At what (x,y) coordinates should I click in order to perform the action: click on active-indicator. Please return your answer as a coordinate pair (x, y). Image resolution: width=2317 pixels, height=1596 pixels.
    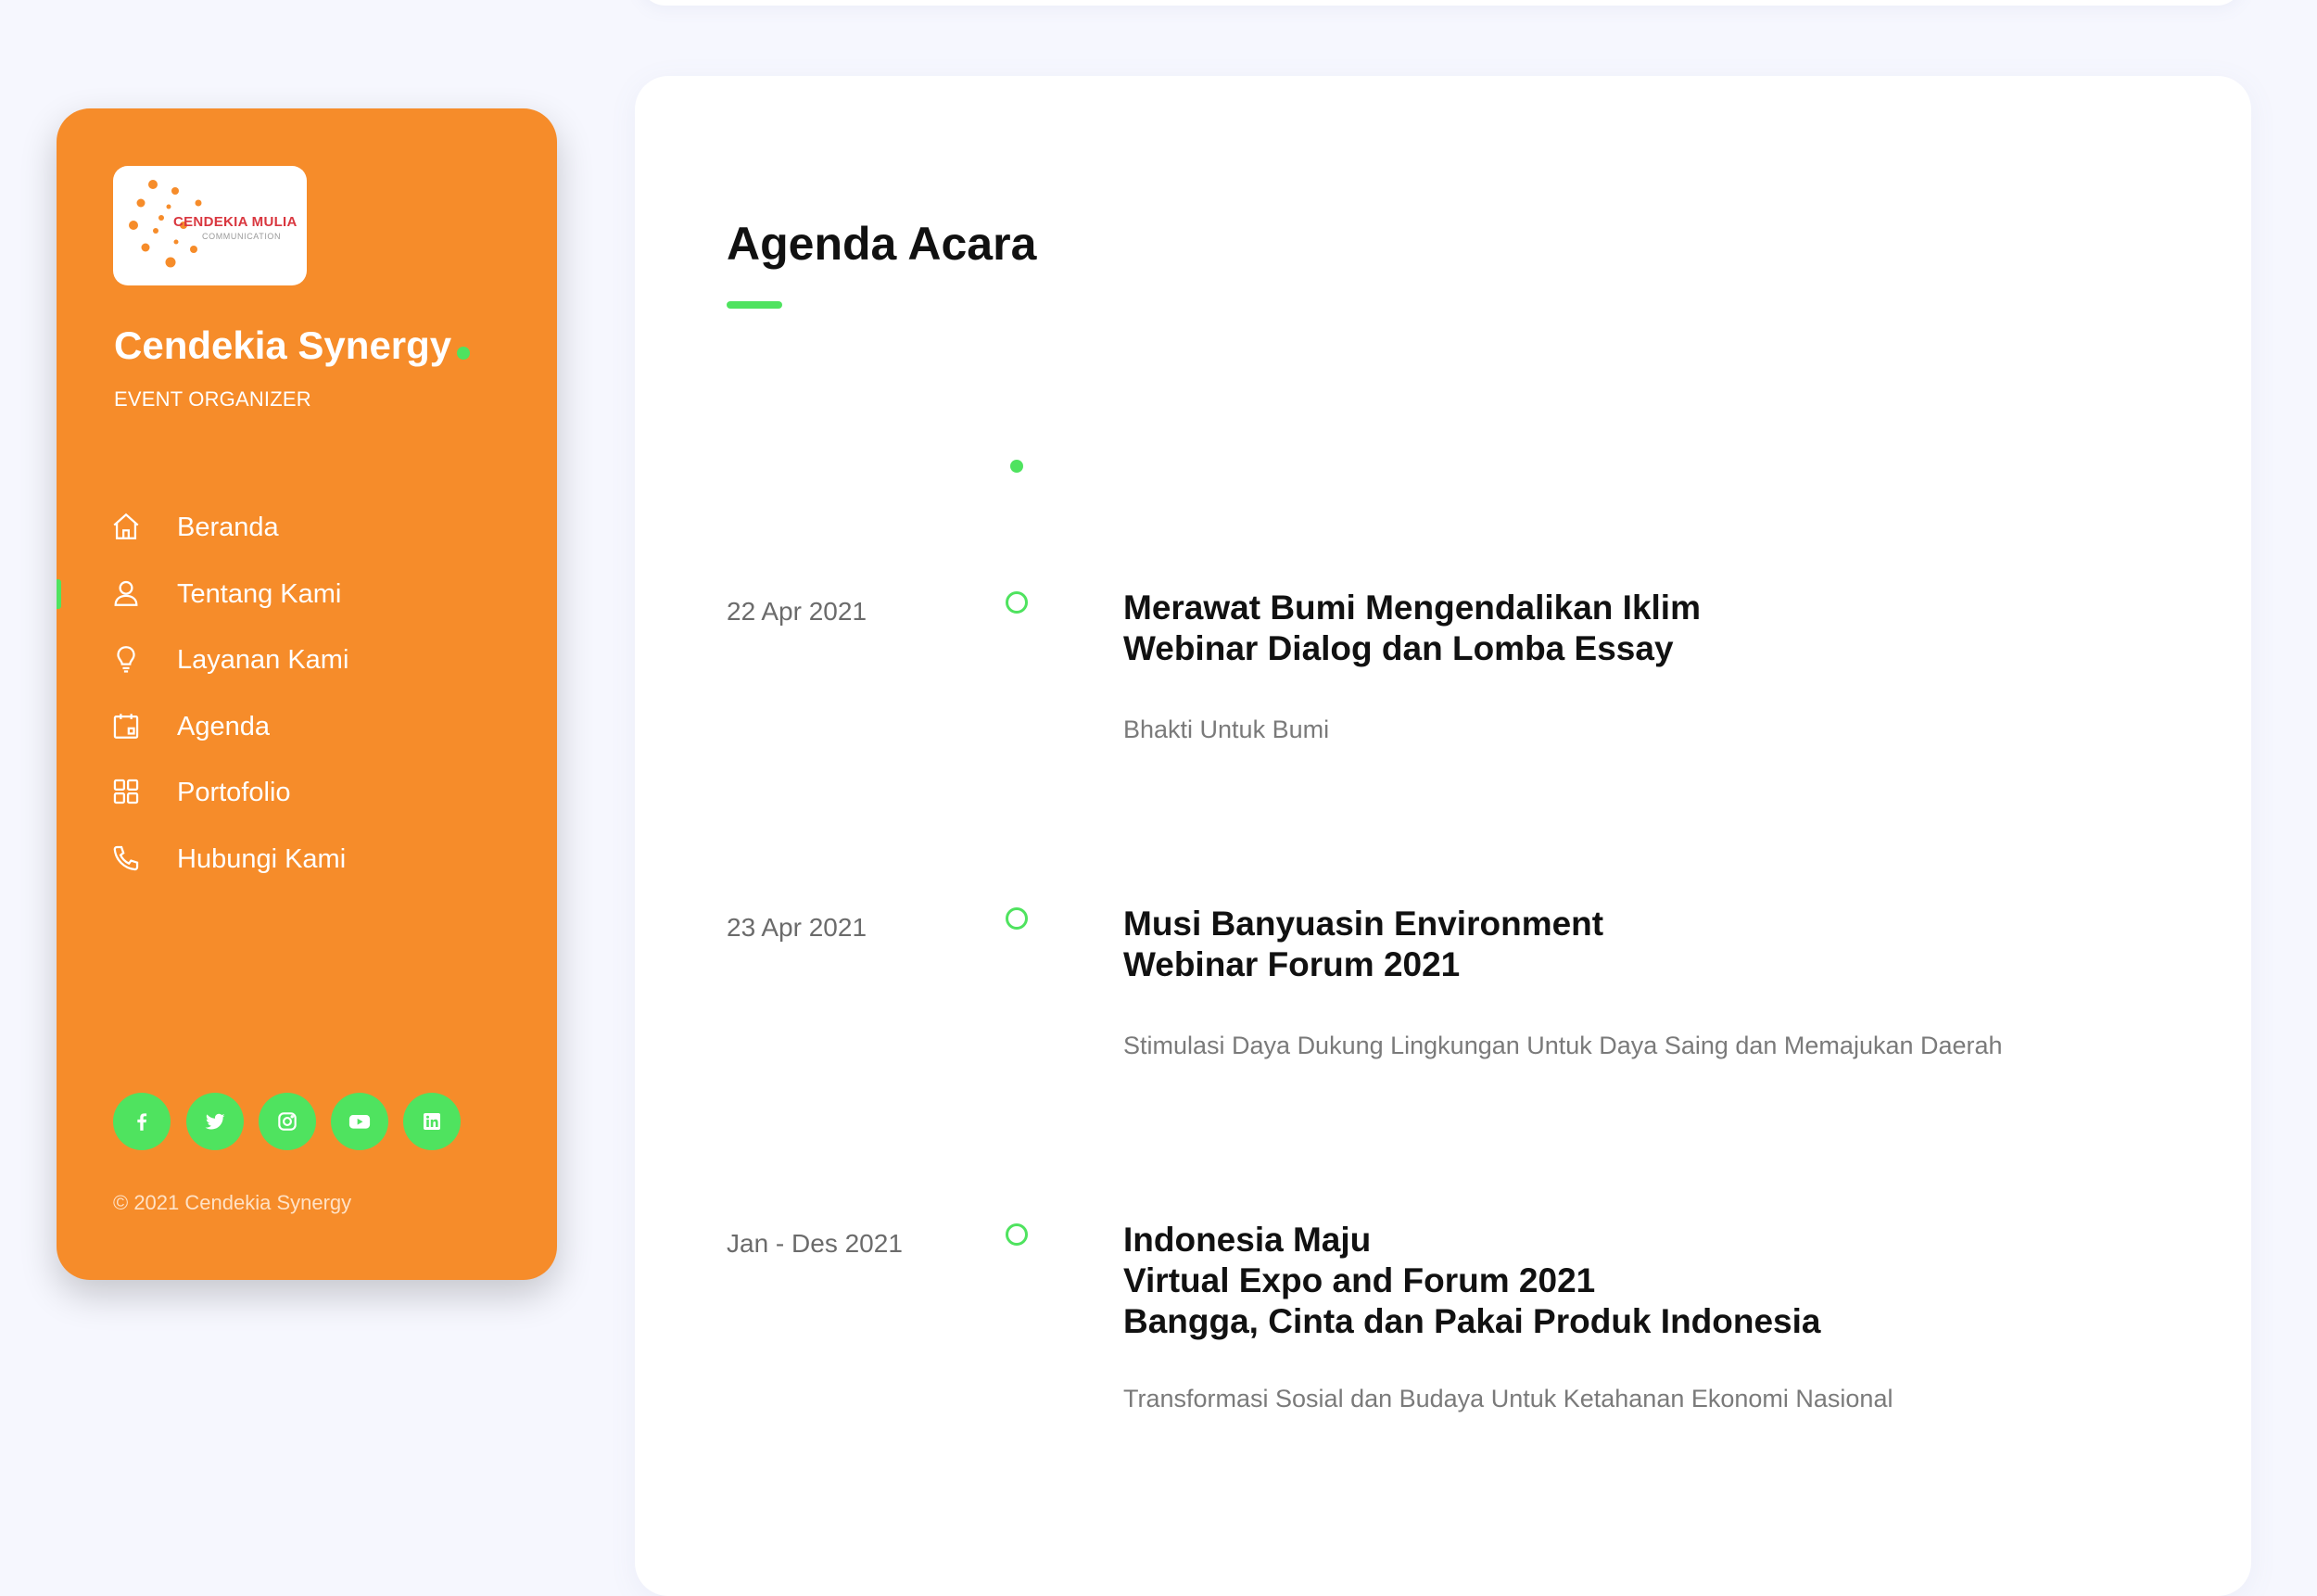
    Looking at the image, I should click on (59, 594).